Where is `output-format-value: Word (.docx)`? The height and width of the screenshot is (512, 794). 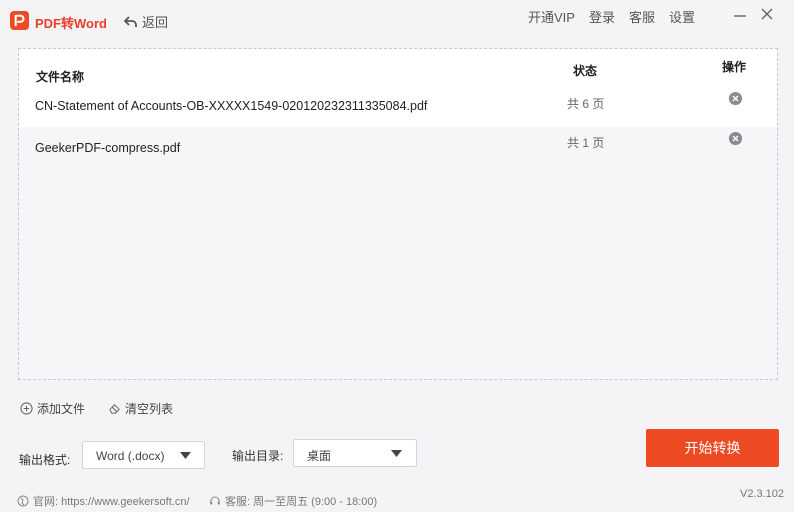
output-format-value: Word (.docx) is located at coordinates (130, 456).